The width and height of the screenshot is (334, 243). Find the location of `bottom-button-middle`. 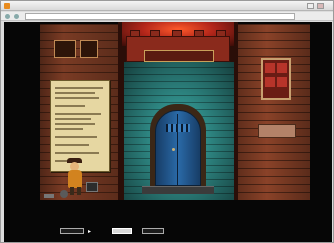

bottom-button-middle is located at coordinates (122, 231).